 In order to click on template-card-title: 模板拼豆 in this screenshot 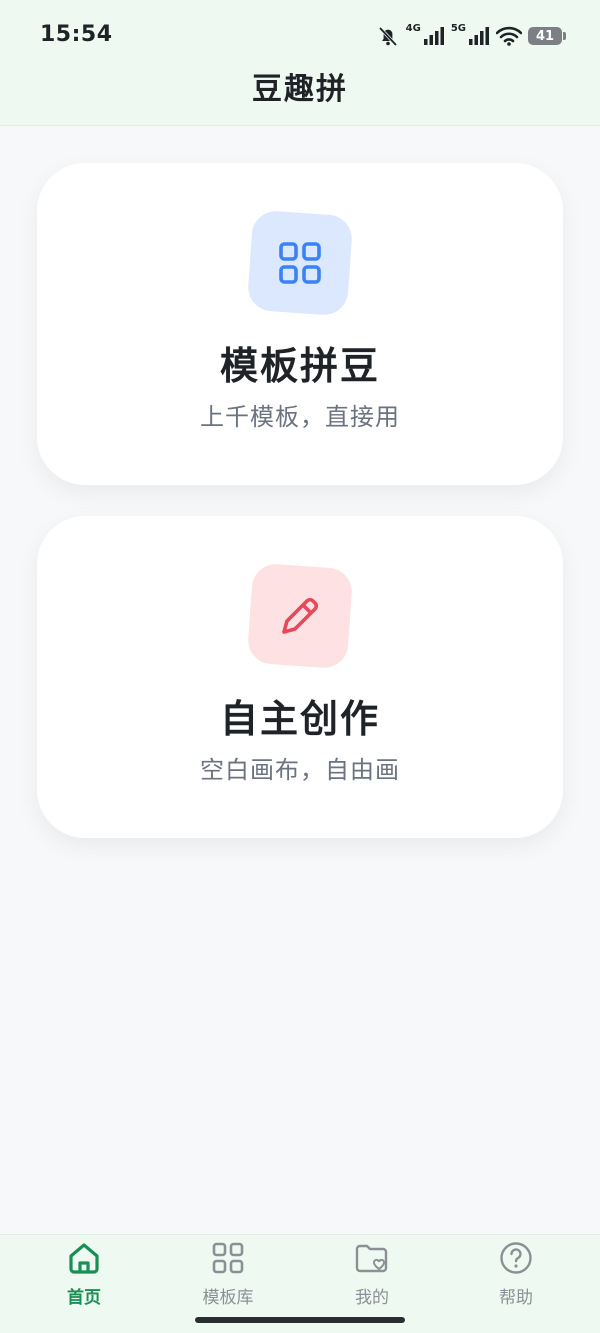, I will do `click(299, 366)`.